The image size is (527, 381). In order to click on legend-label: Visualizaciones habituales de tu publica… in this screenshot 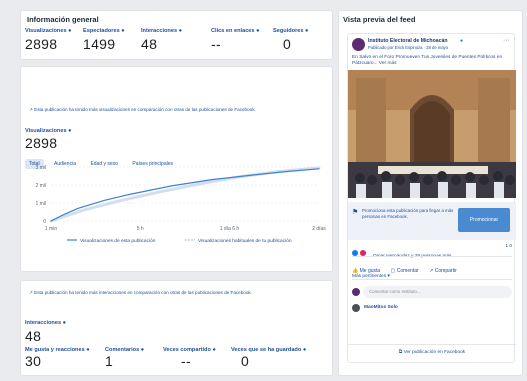, I will do `click(245, 241)`.